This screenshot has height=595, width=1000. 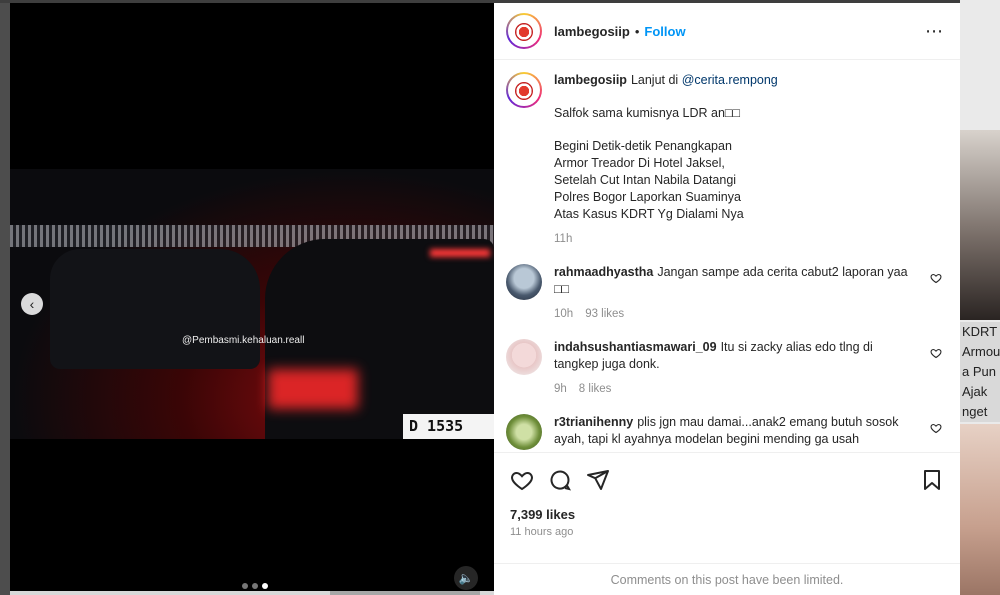 I want to click on license-plate: D 1535, so click(x=448, y=426).